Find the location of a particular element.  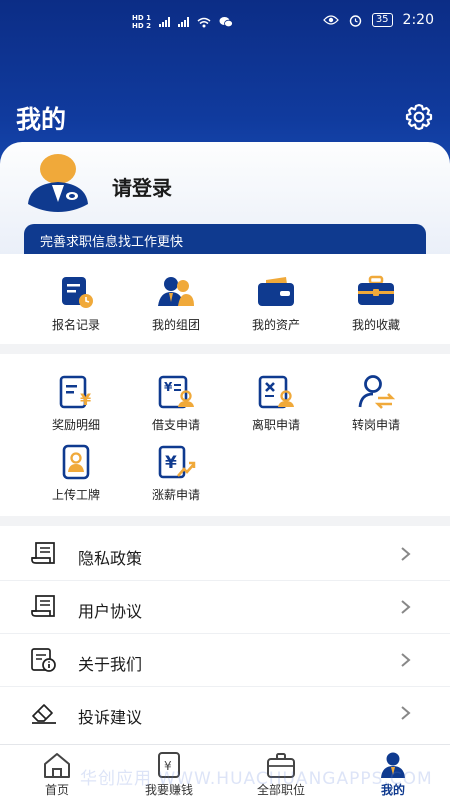

service-item-label: 奖励明细 is located at coordinates (75, 425).